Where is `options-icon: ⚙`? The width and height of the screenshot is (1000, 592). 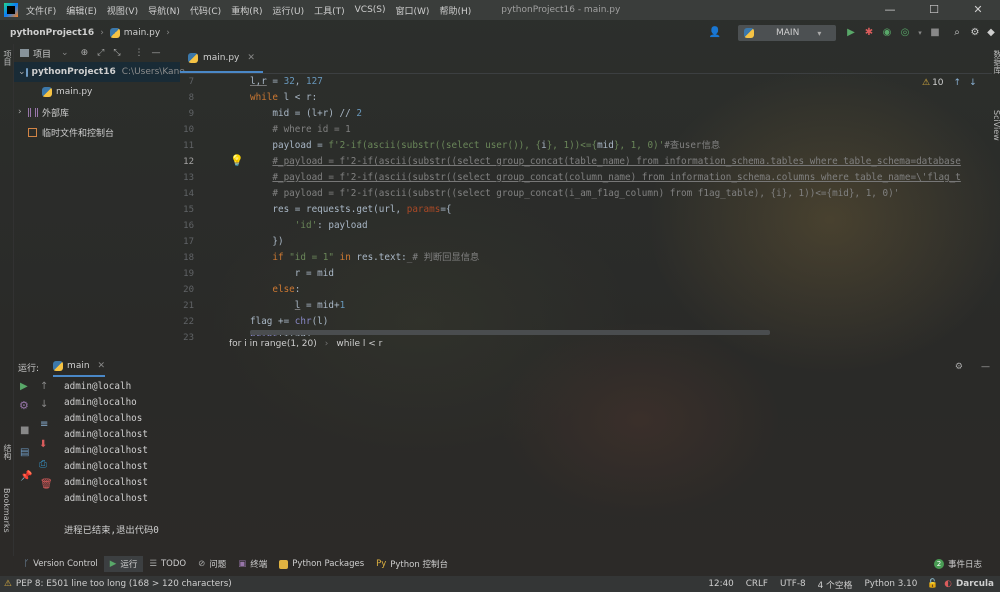
options-icon: ⚙ is located at coordinates (959, 367).